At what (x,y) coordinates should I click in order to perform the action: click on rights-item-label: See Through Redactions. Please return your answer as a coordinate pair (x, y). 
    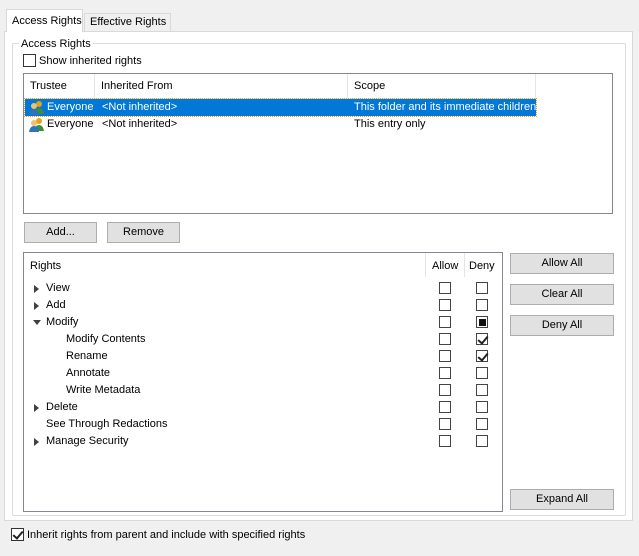
    Looking at the image, I should click on (107, 424).